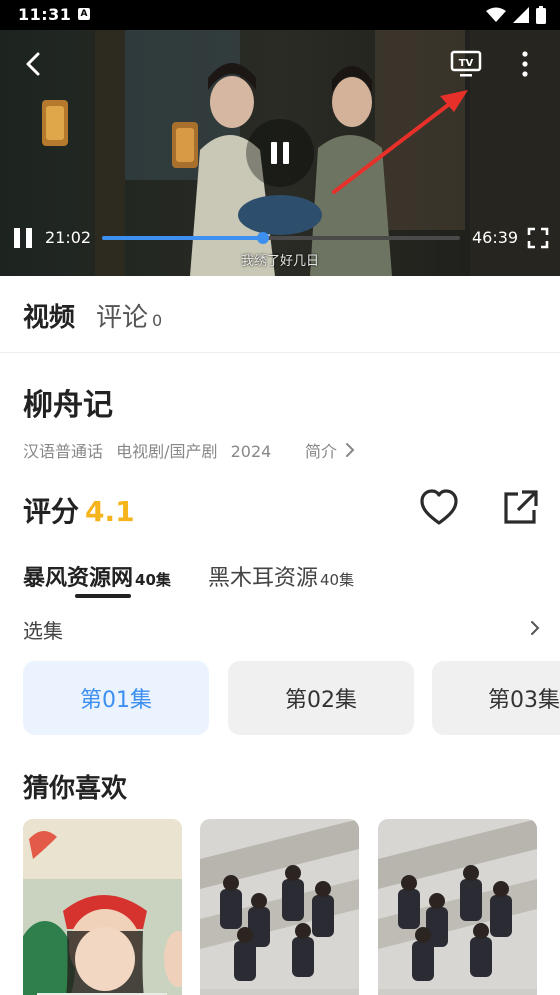  I want to click on source-name: 暴风资源网, so click(78, 578).